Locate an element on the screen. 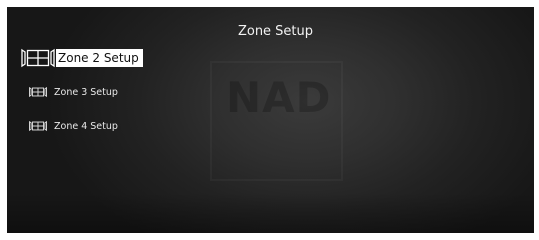 The width and height of the screenshot is (539, 240). brand-watermark-logo: NAD is located at coordinates (276, 121).